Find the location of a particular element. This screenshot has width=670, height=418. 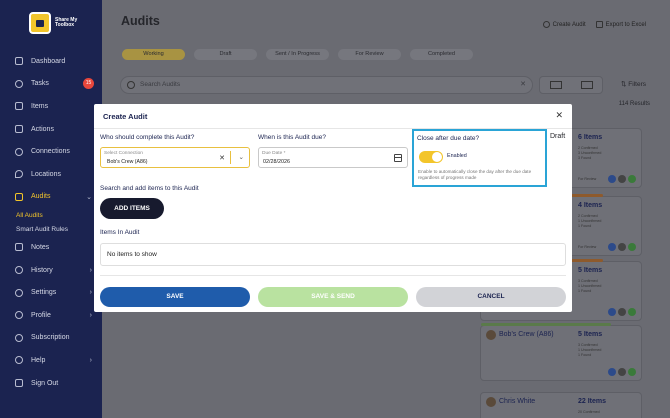

grid-icon is located at coordinates (19, 61).